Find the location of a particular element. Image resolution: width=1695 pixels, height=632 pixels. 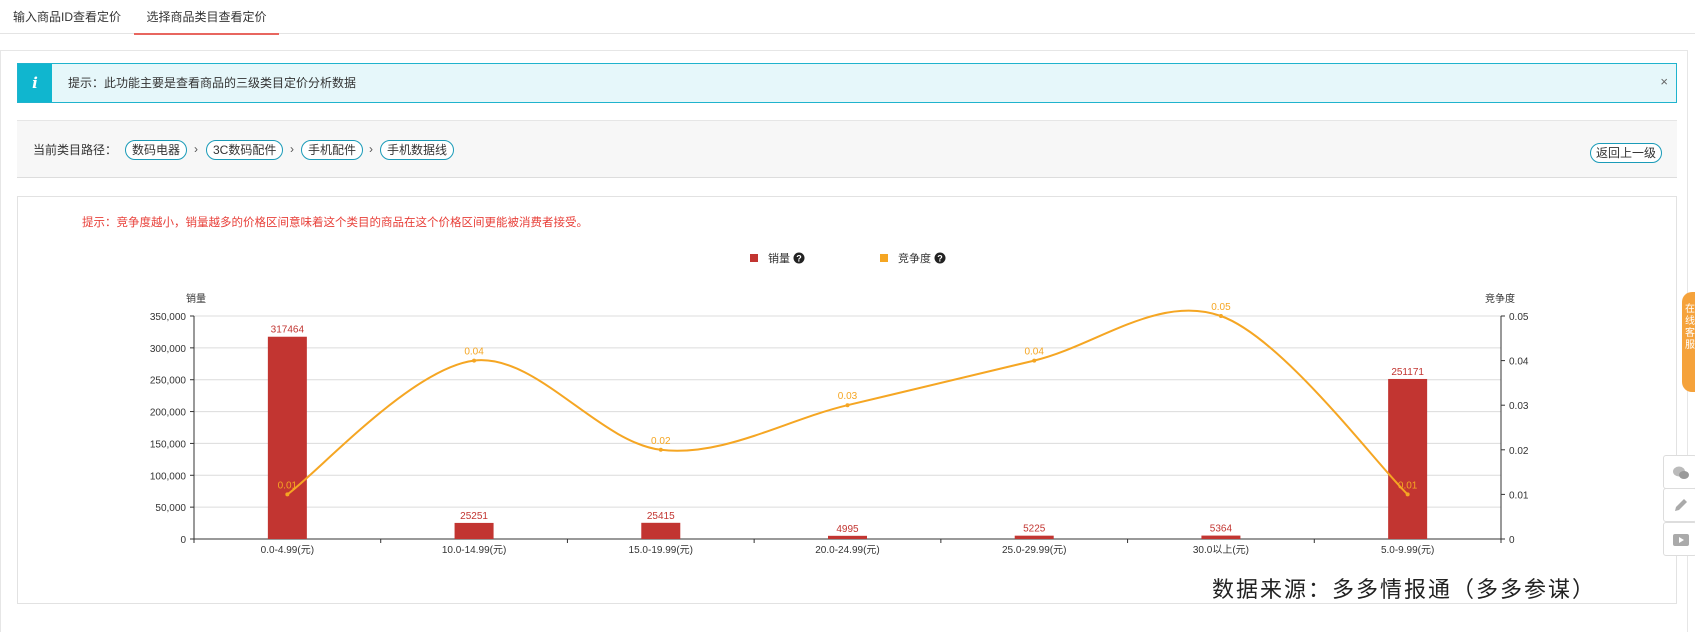

bar-label: 5225 is located at coordinates (1034, 529).